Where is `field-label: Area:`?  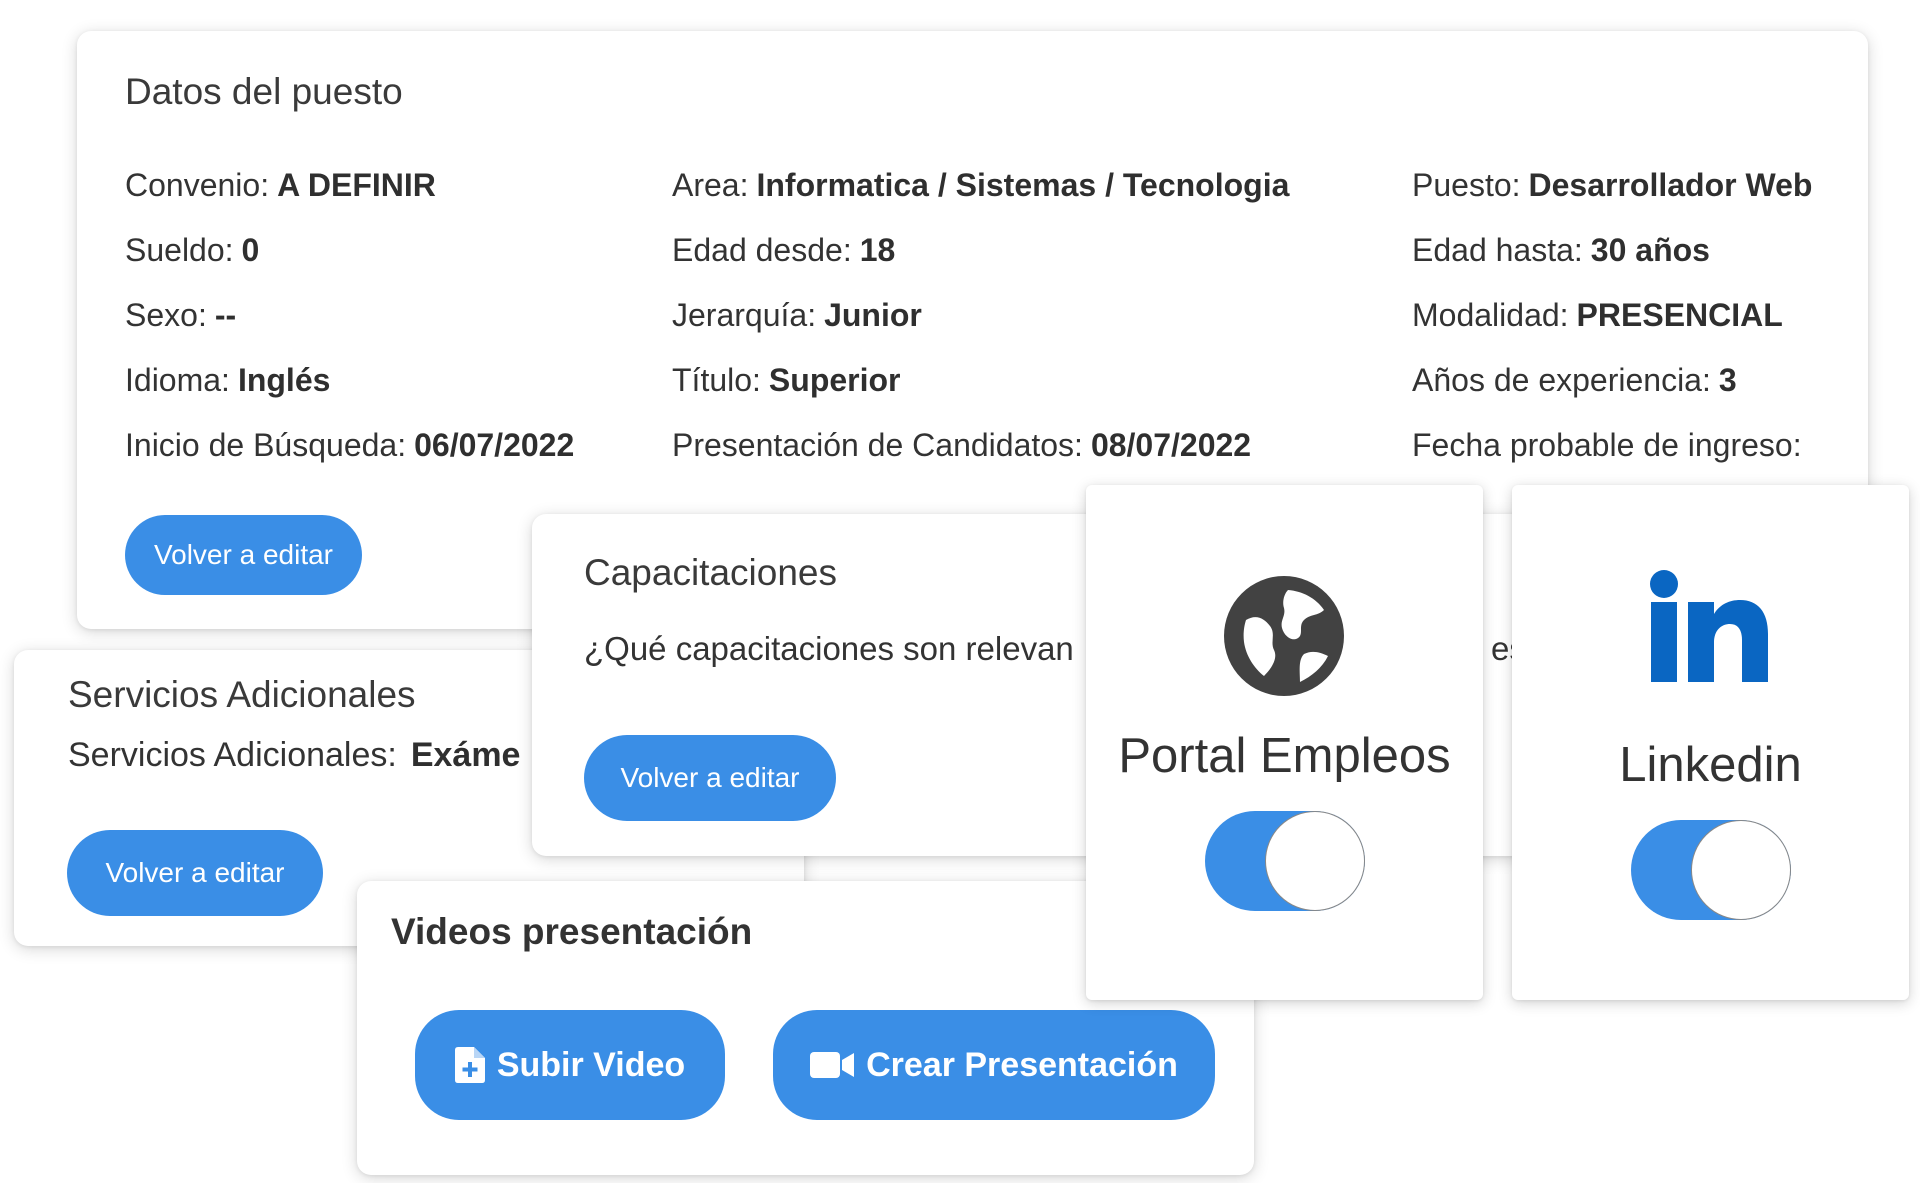 field-label: Area: is located at coordinates (710, 185).